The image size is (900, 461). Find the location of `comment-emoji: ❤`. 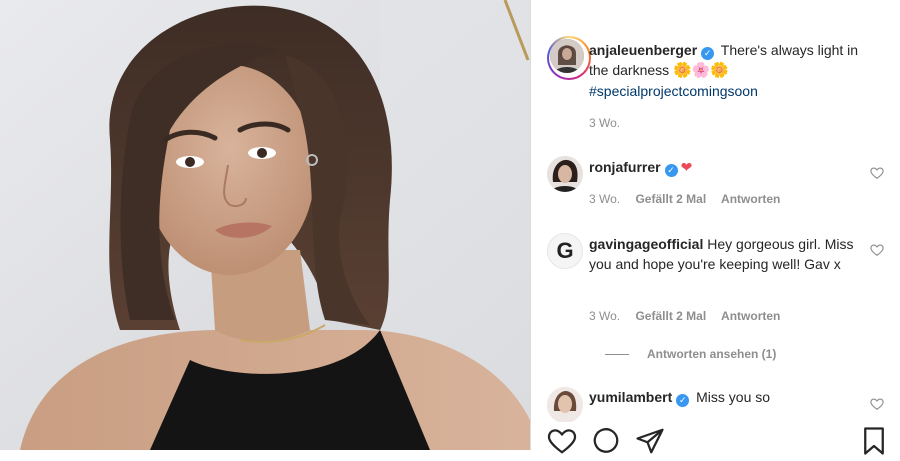

comment-emoji: ❤ is located at coordinates (686, 167).